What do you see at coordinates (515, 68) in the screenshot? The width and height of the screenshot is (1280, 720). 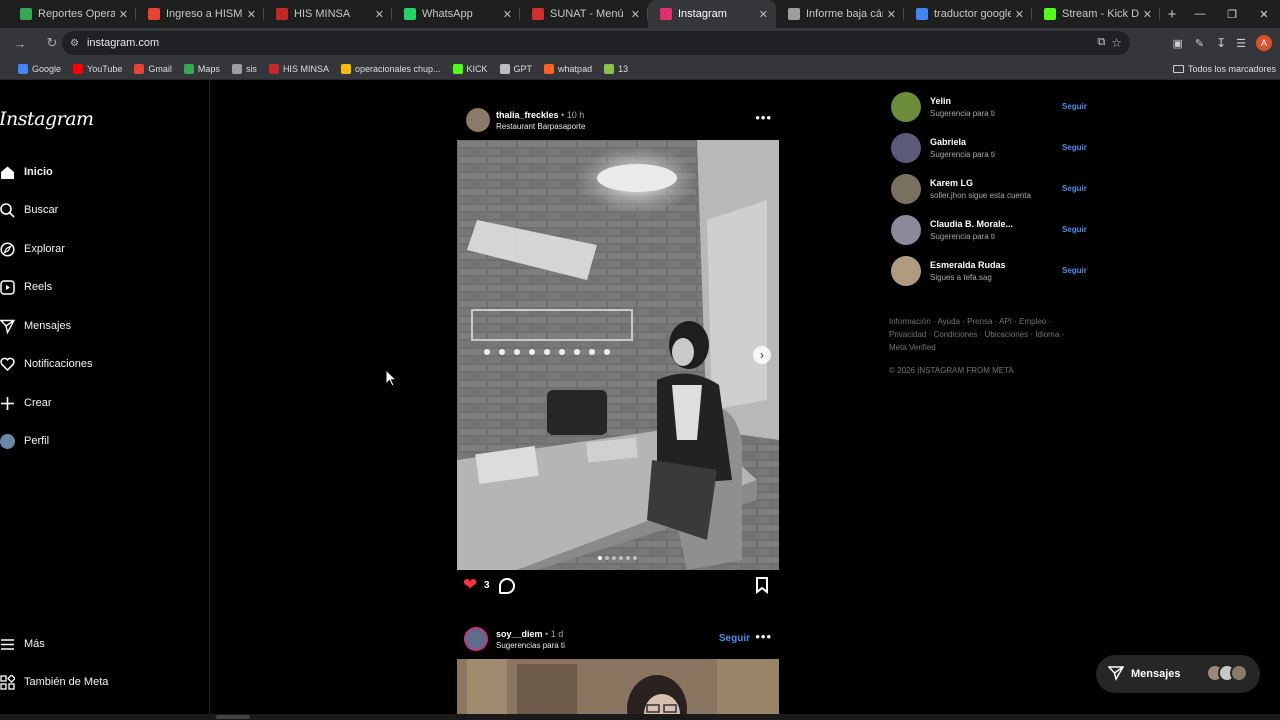 I see `bookmark-item: GPT` at bounding box center [515, 68].